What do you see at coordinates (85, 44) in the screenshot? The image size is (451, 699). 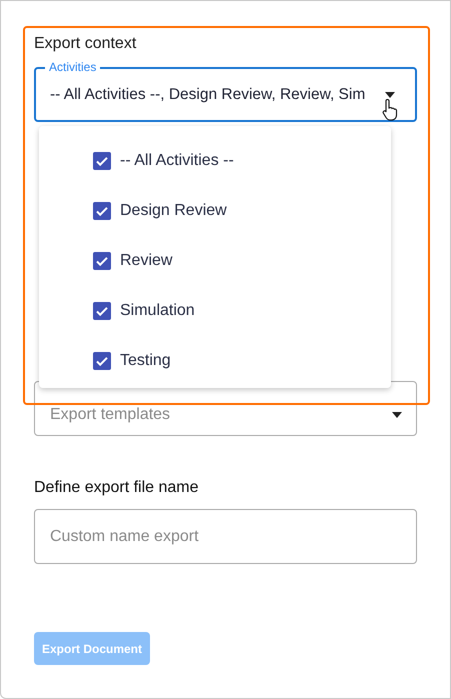 I see `section-title: Export context` at bounding box center [85, 44].